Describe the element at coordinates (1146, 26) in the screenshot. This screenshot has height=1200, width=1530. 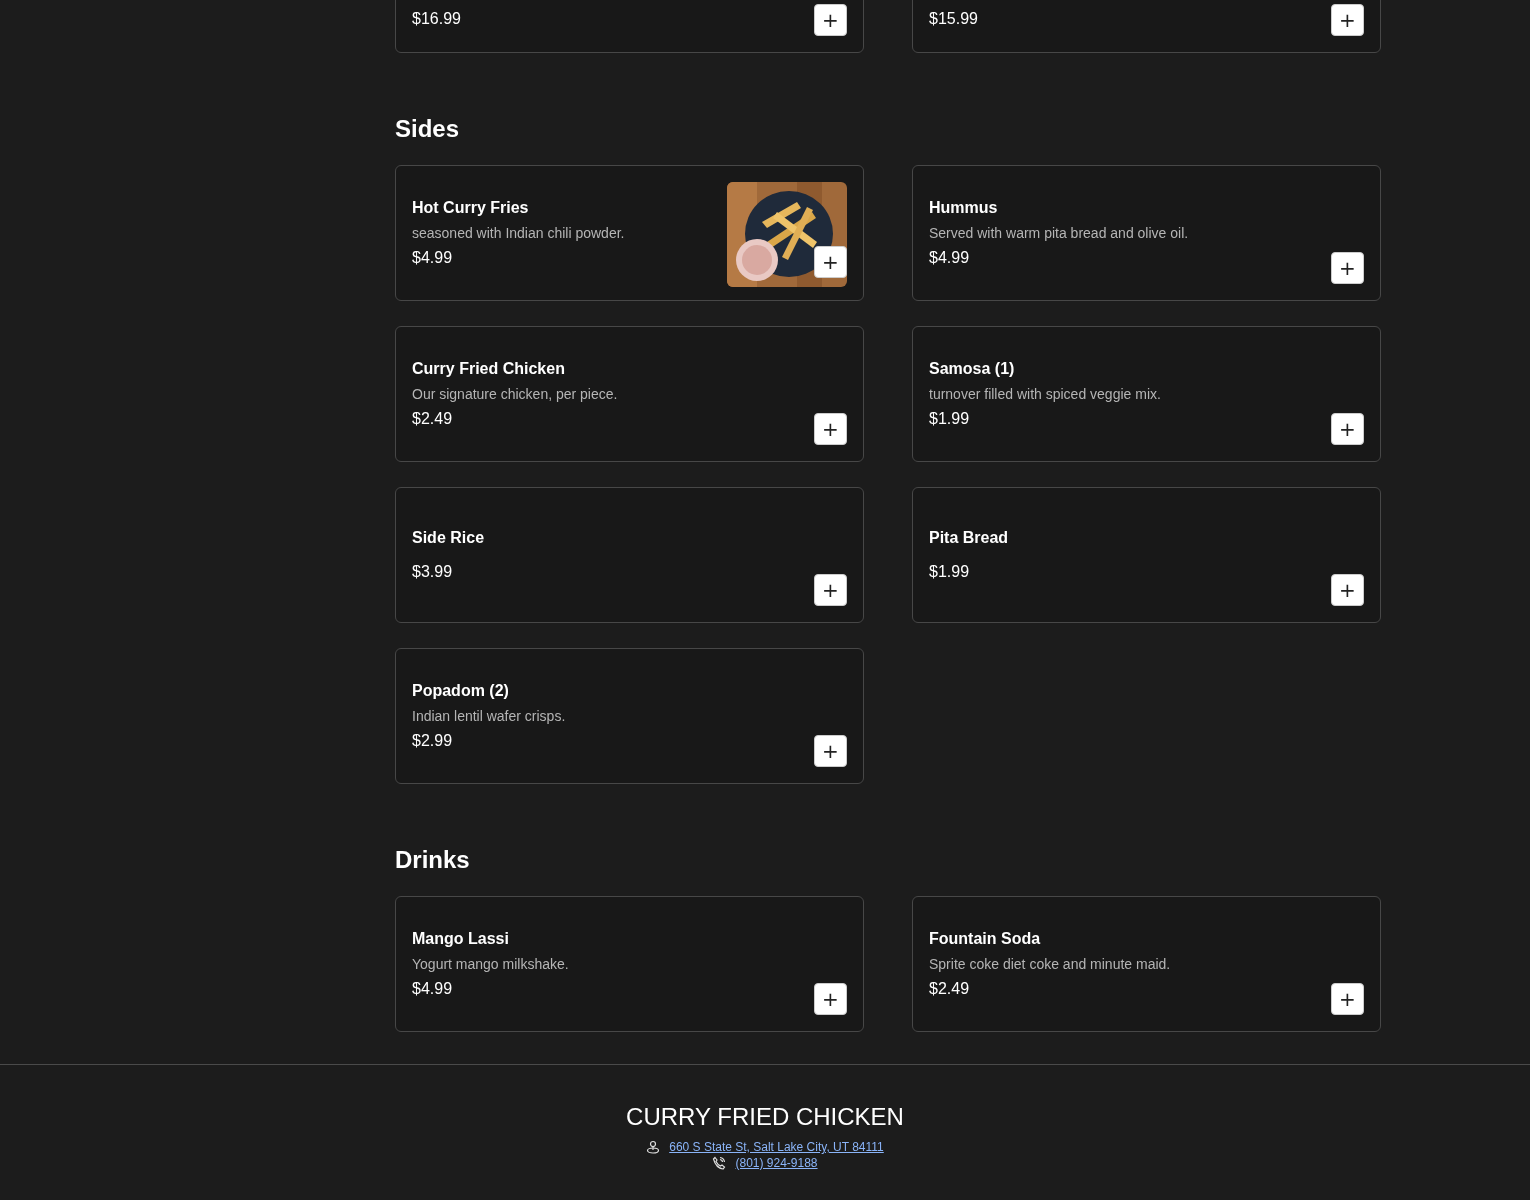
I see `menu-item-card: $15.99 +` at that location.